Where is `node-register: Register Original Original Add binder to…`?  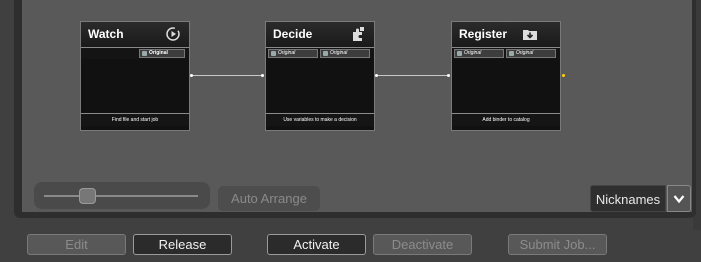 node-register: Register Original Original Add binder to… is located at coordinates (506, 76).